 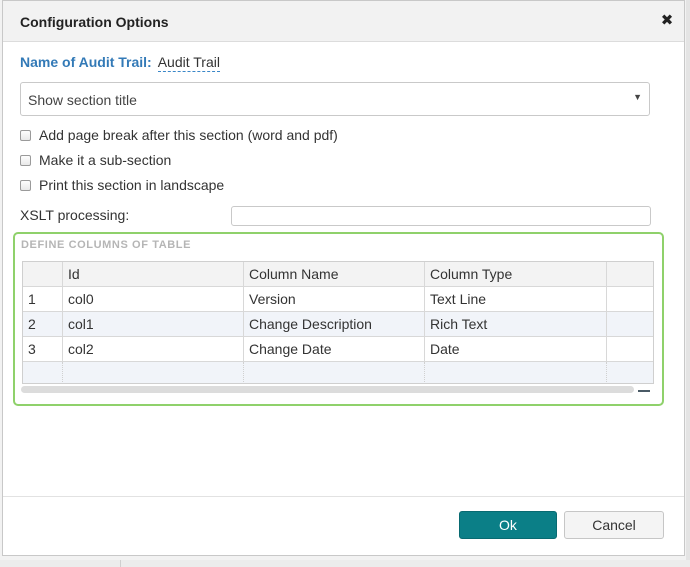 I want to click on row-number-cell: 2, so click(x=43, y=324).